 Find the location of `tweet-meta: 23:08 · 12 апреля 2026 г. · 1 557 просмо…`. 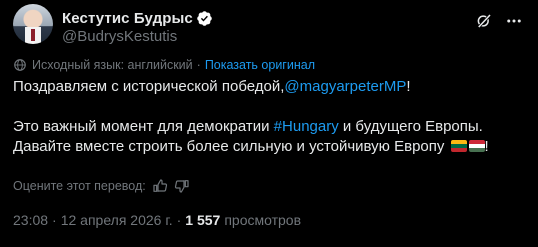

tweet-meta: 23:08 · 12 апреля 2026 г. · 1 557 просмо… is located at coordinates (157, 220).